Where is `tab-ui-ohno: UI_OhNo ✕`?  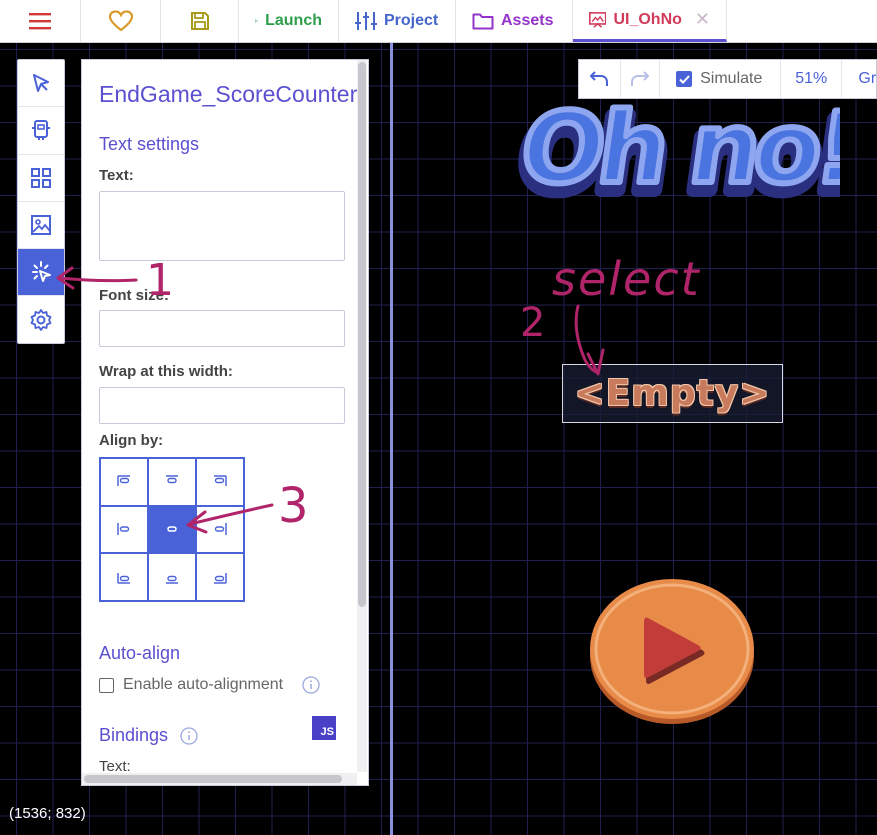 tab-ui-ohno: UI_OhNo ✕ is located at coordinates (650, 21).